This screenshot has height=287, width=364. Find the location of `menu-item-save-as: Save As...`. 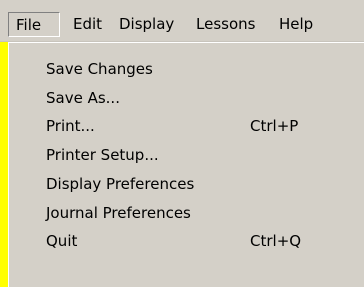

menu-item-save-as: Save As... is located at coordinates (83, 98).